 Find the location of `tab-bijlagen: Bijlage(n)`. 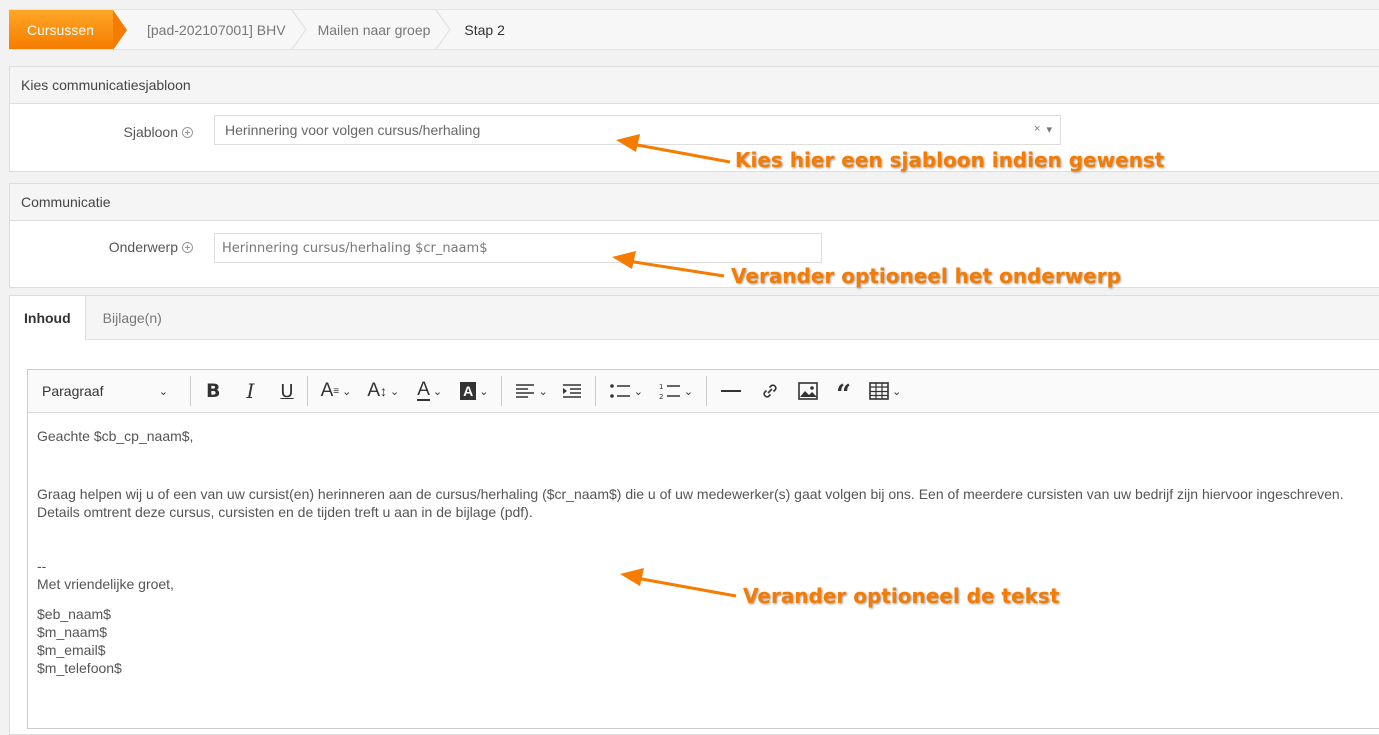

tab-bijlagen: Bijlage(n) is located at coordinates (132, 317).